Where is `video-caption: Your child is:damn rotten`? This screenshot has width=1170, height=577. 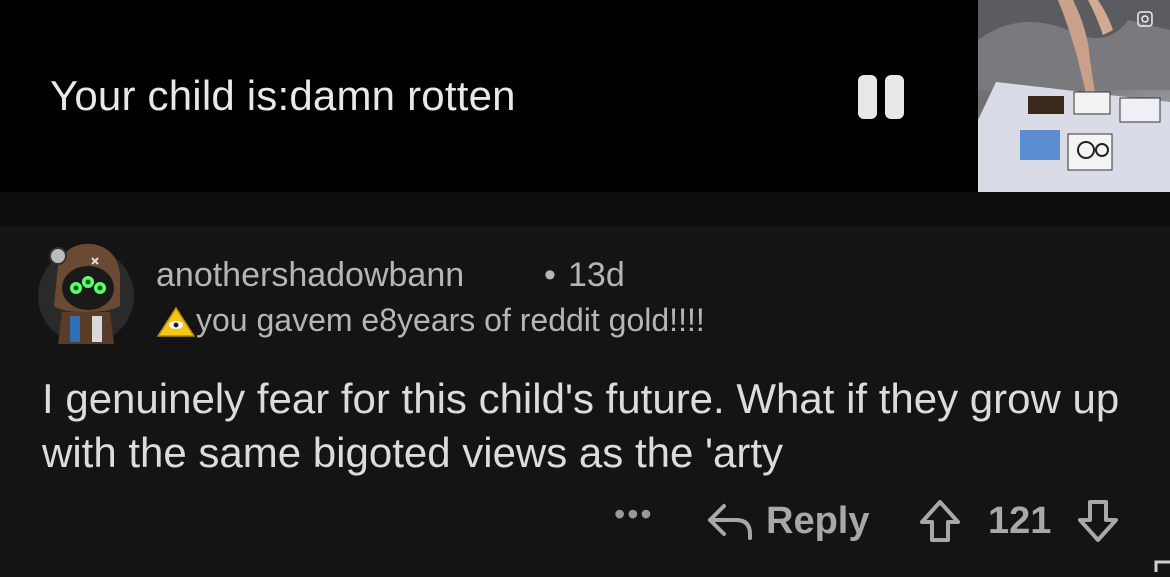
video-caption: Your child is:damn rotten is located at coordinates (283, 95).